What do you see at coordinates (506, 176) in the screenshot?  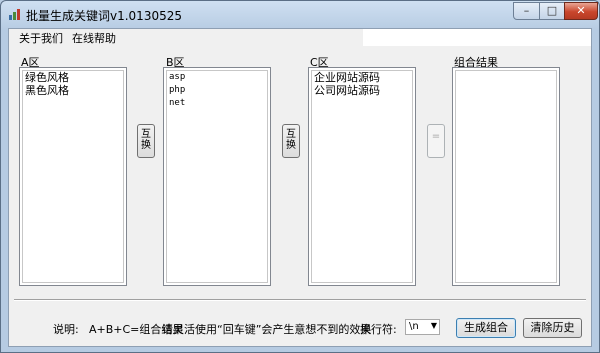 I see `result-textbox` at bounding box center [506, 176].